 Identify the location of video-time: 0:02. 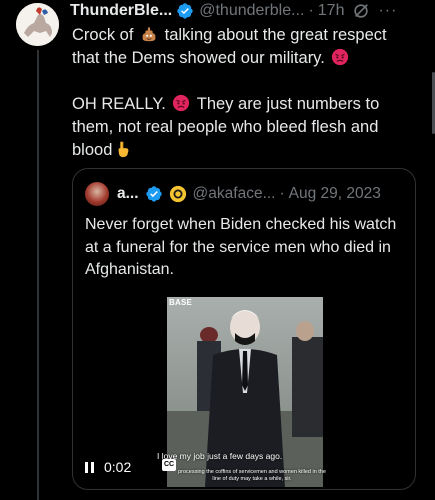
(118, 467).